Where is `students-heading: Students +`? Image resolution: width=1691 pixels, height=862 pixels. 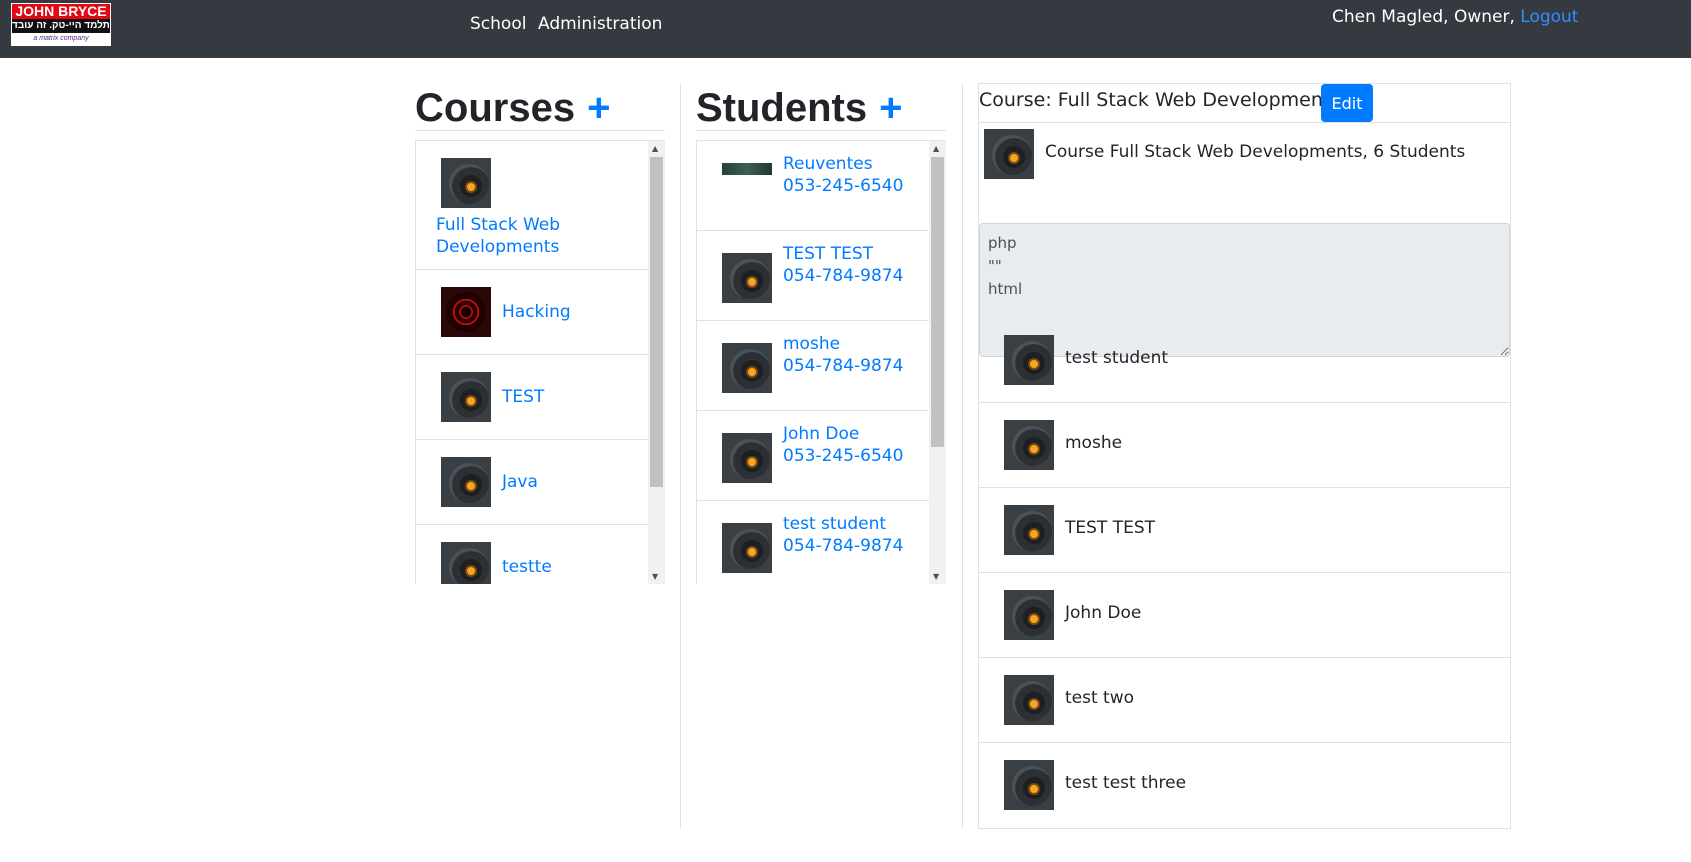 students-heading: Students + is located at coordinates (799, 108).